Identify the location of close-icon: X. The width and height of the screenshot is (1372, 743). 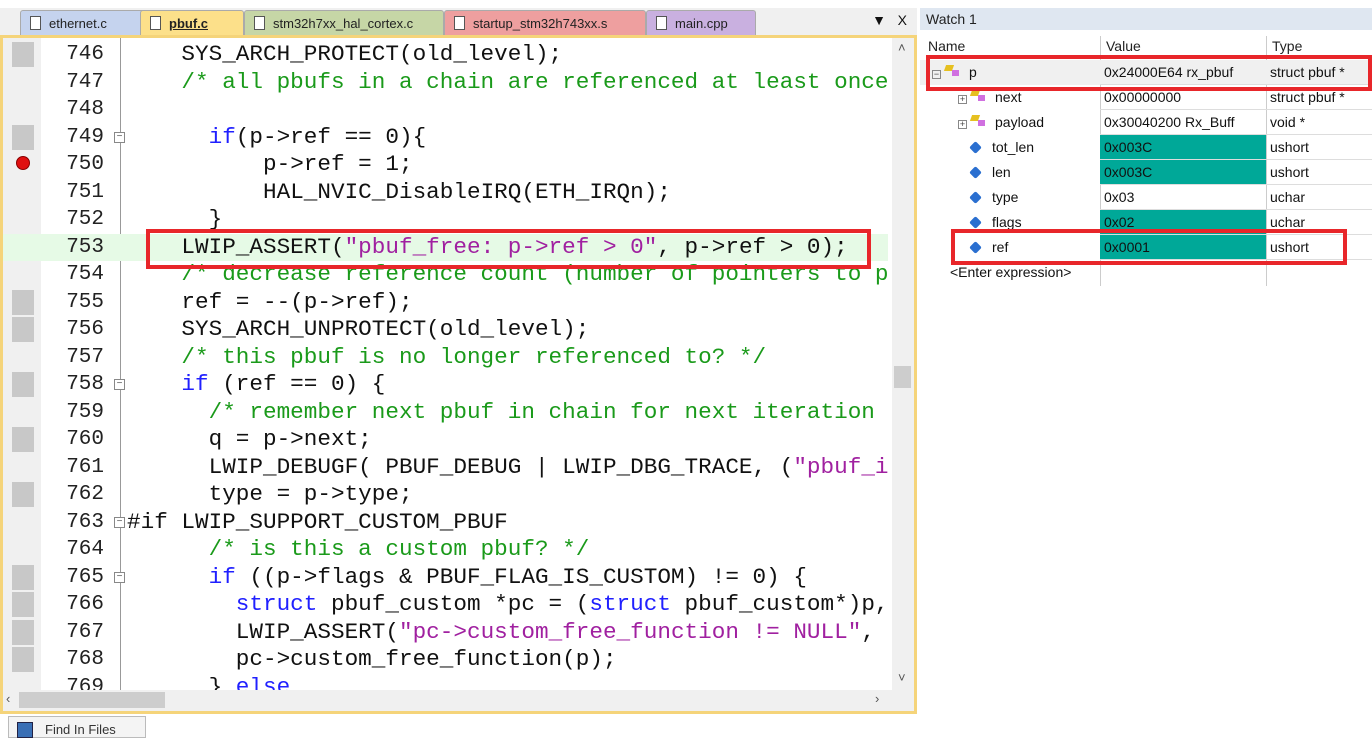
(902, 20).